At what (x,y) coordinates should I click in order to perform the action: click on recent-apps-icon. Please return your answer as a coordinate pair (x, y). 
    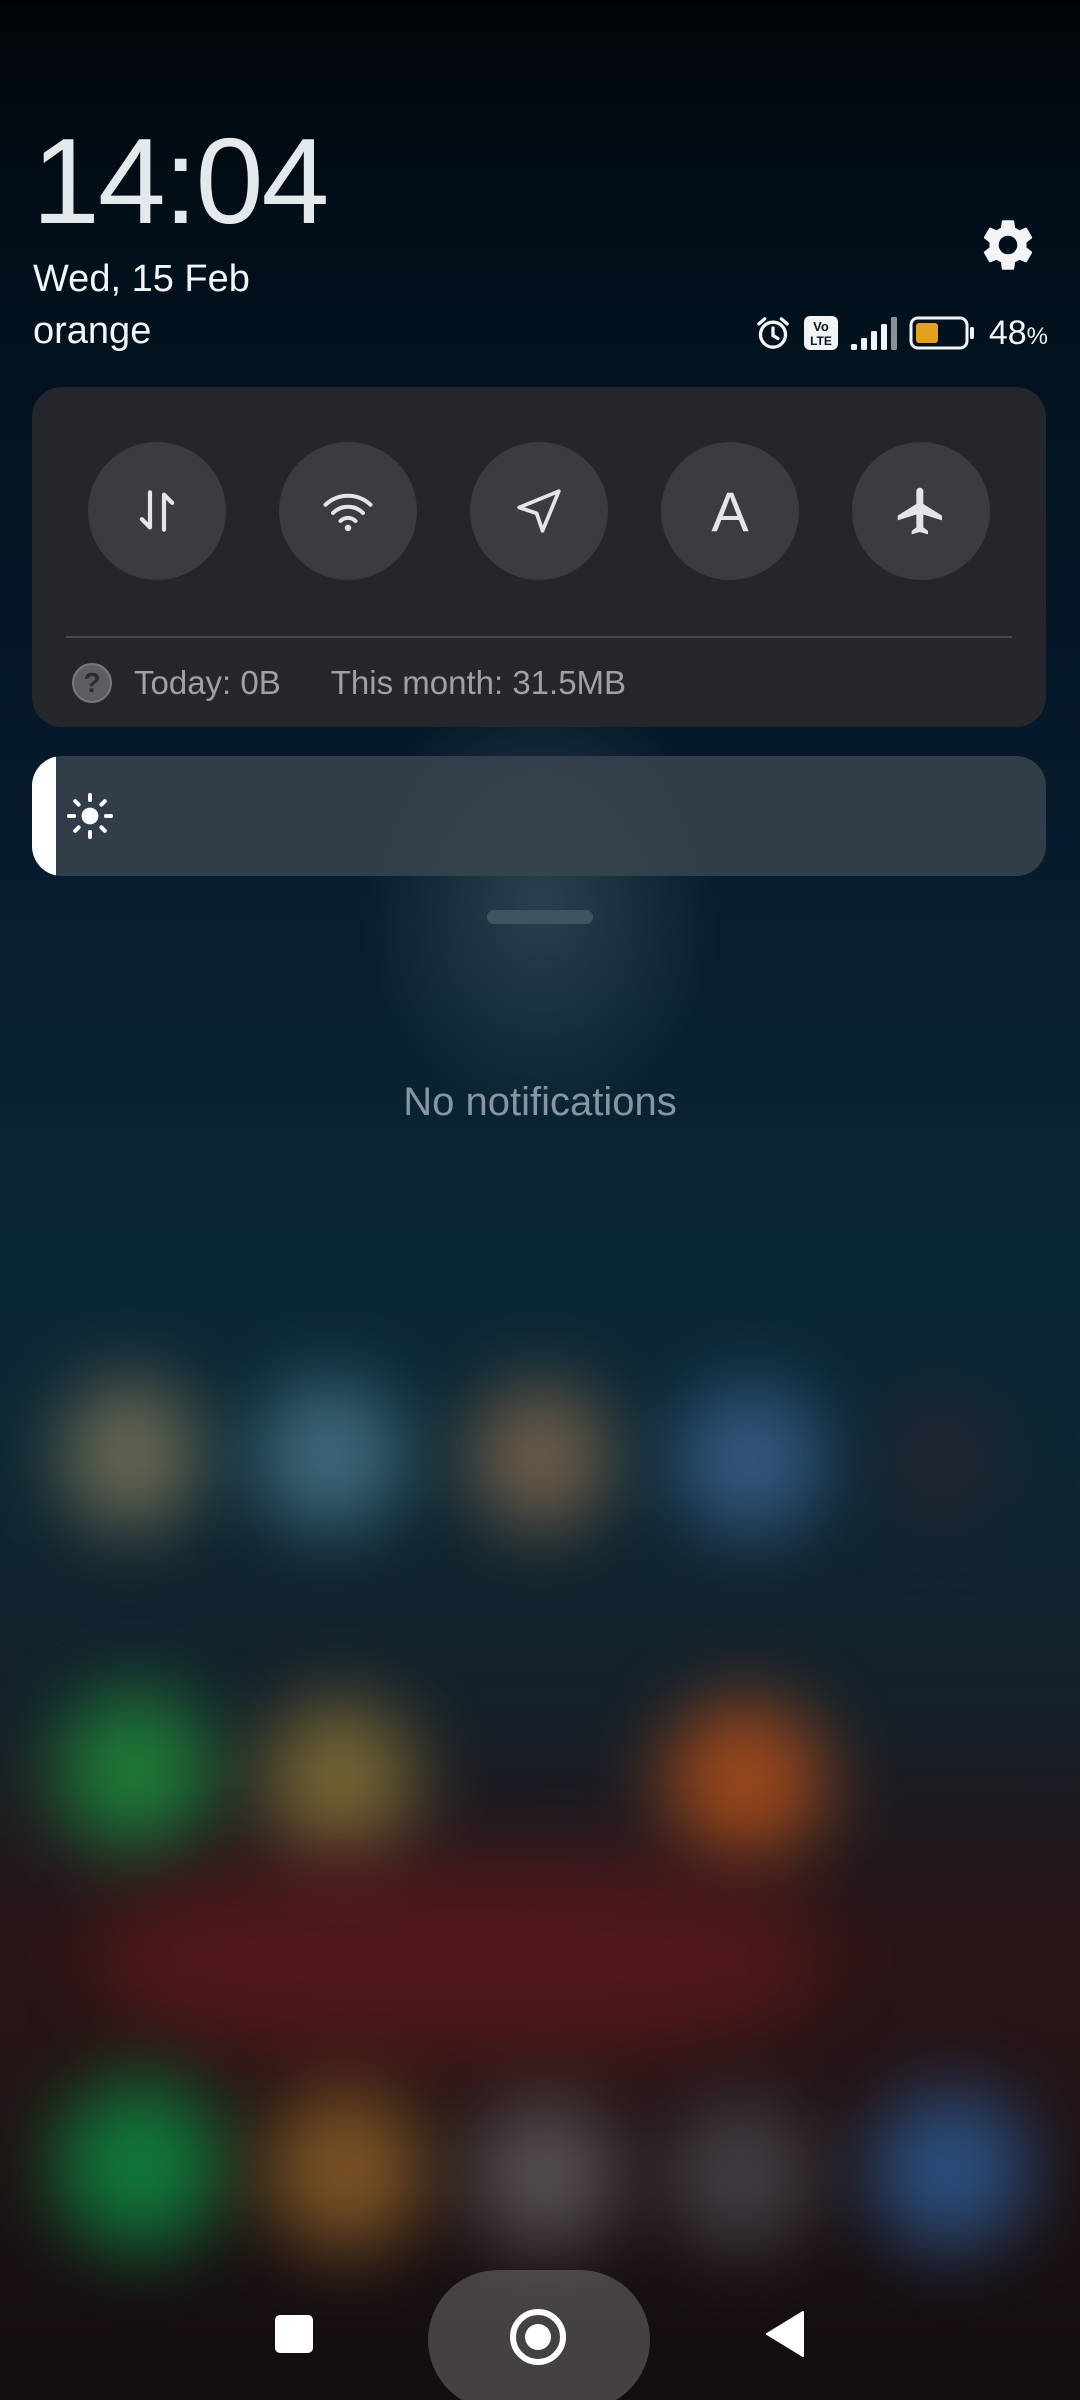
    Looking at the image, I should click on (294, 2334).